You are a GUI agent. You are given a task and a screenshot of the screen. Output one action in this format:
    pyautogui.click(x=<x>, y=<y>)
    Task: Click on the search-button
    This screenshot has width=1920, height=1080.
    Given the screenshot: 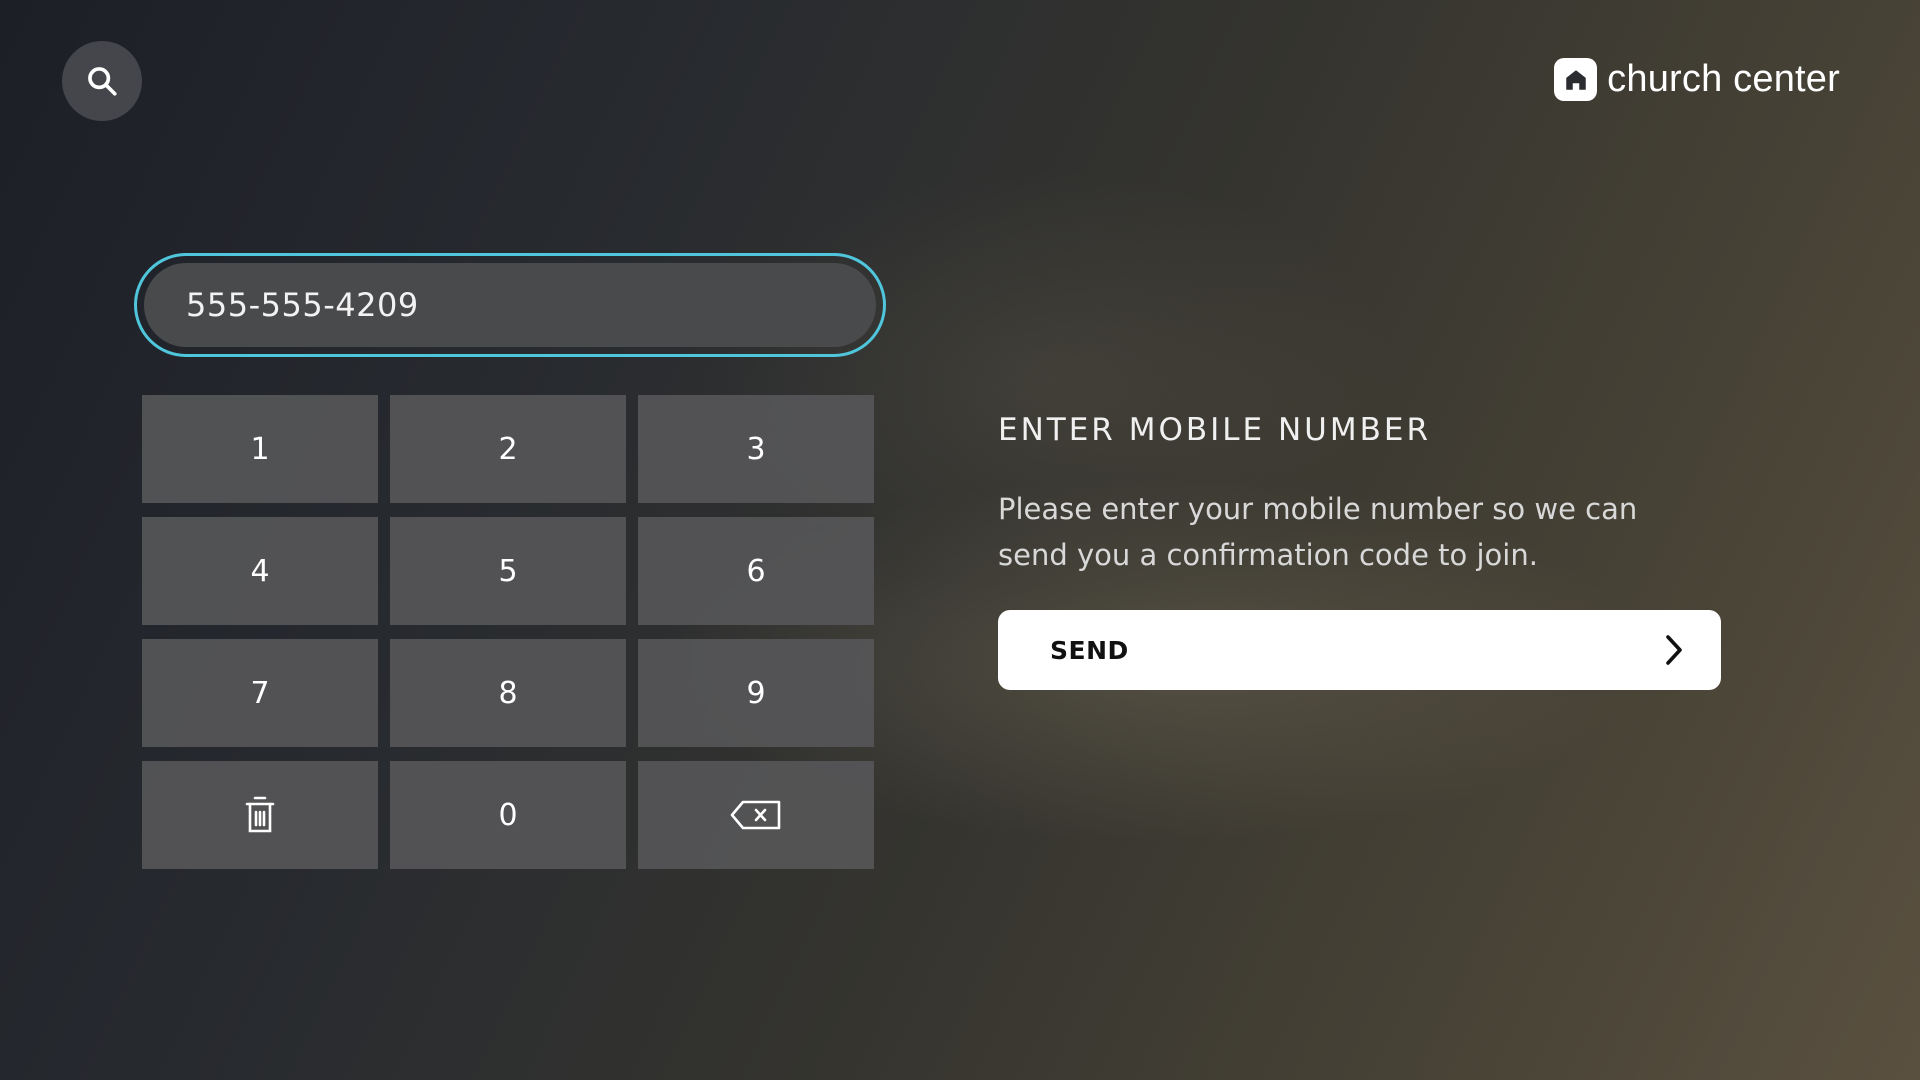 What is the action you would take?
    pyautogui.click(x=102, y=81)
    